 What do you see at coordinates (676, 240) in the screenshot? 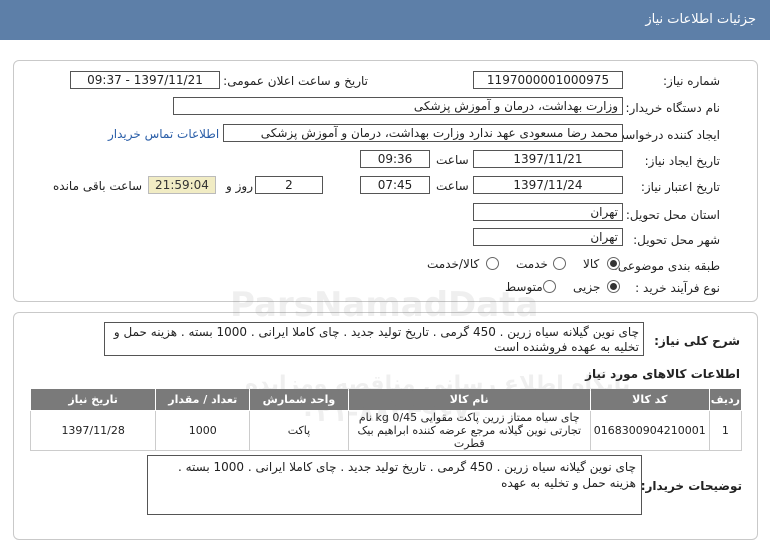
I see `city-label: شهر محل تحویل:` at bounding box center [676, 240].